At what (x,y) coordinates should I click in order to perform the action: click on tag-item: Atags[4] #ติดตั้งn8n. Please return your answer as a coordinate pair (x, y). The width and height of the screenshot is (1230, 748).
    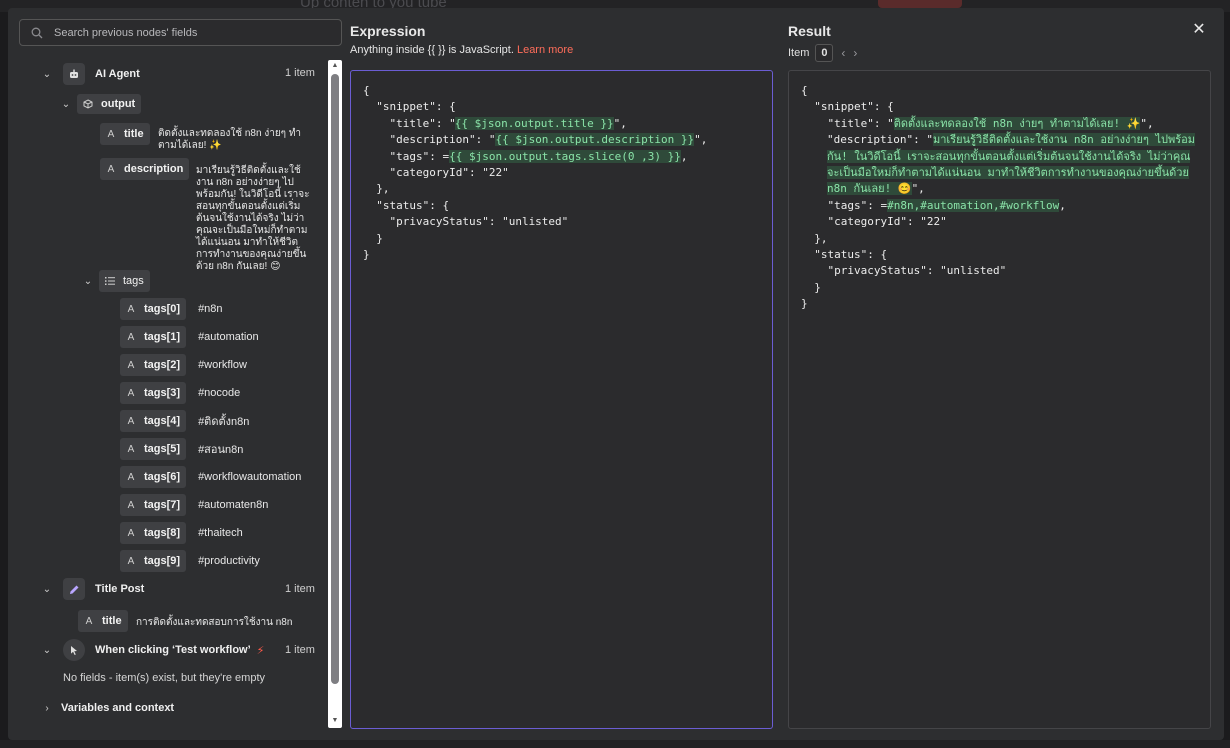
    Looking at the image, I should click on (184, 421).